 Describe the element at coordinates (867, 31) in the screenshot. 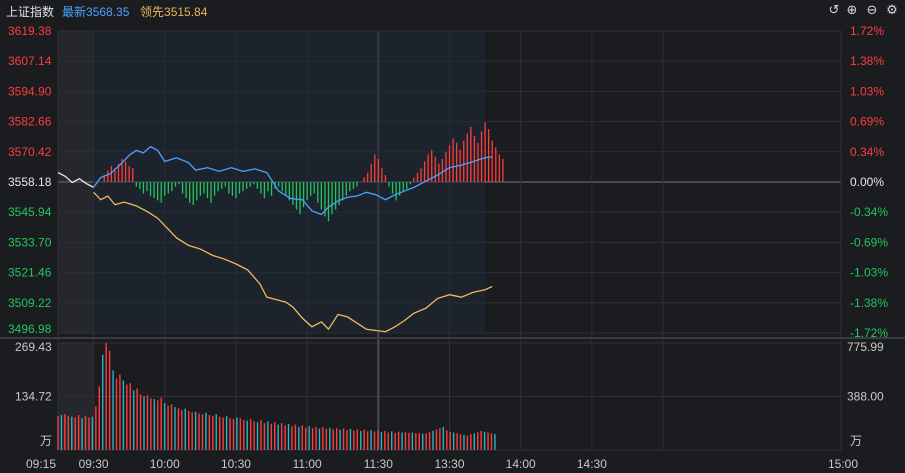

I see `percent-tick-label: 1.72%` at that location.